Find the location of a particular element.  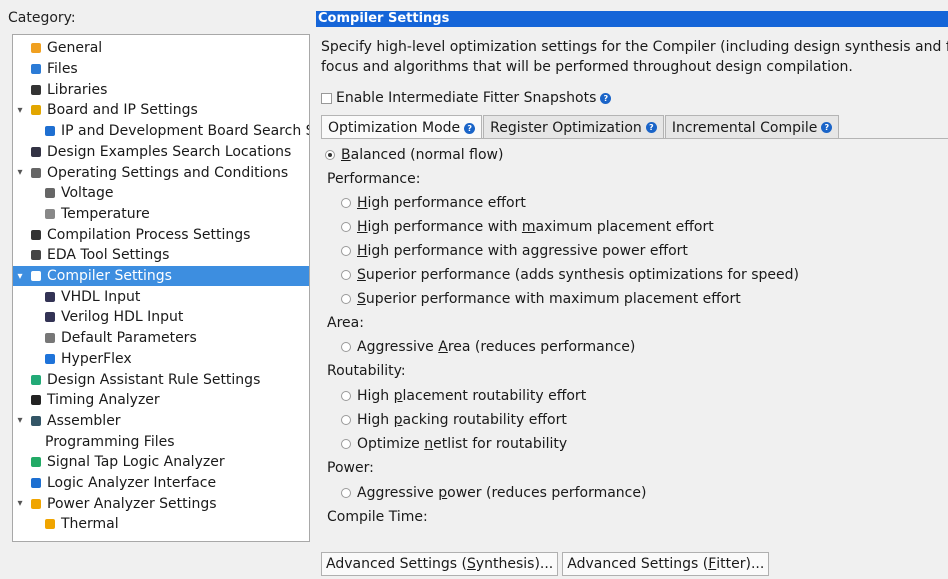

tree-item-label: Power Analyzer Settings is located at coordinates (132, 503).